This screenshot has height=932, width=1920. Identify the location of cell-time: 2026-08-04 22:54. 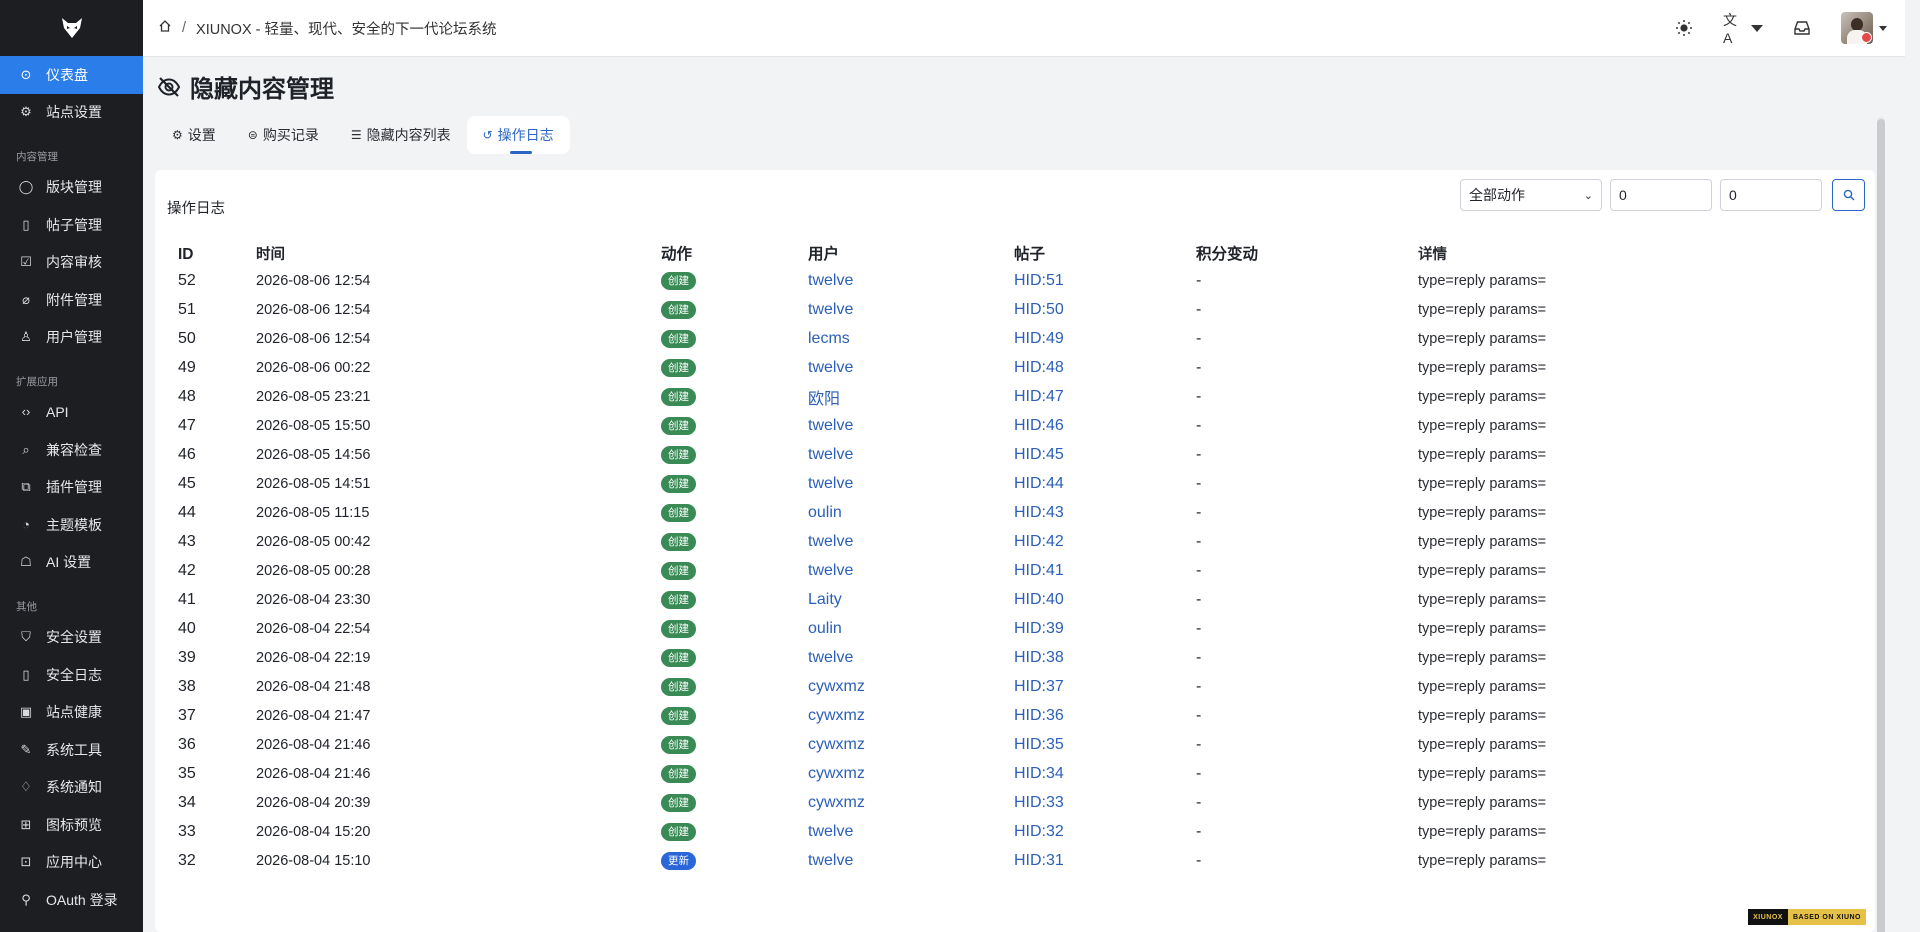
(313, 628).